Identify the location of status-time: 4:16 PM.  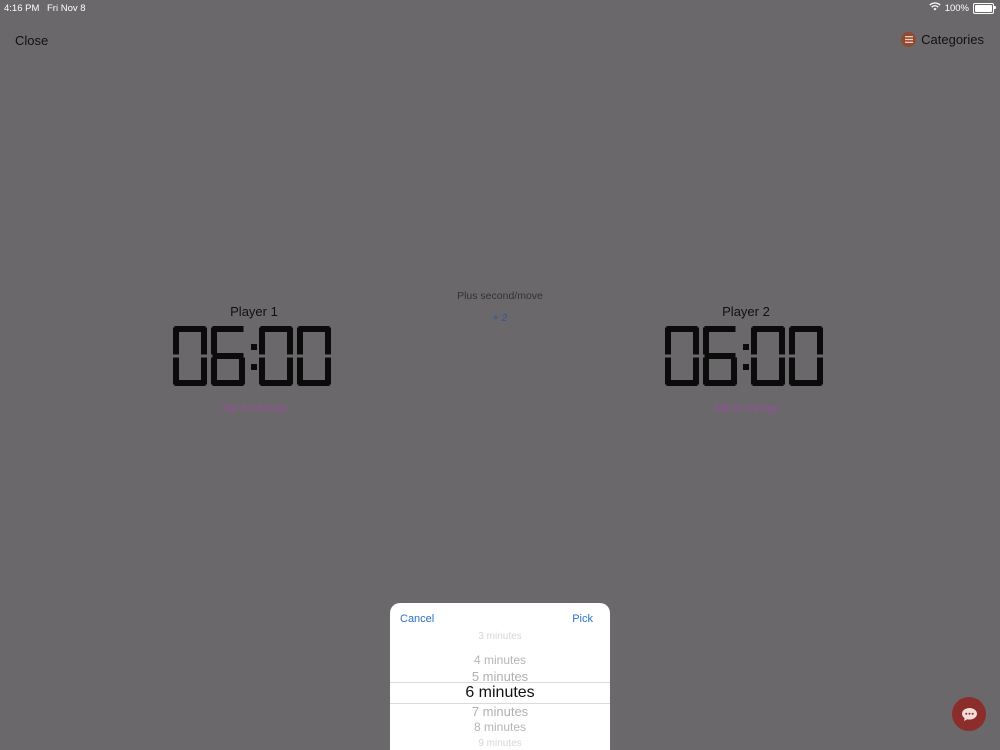
(22, 8).